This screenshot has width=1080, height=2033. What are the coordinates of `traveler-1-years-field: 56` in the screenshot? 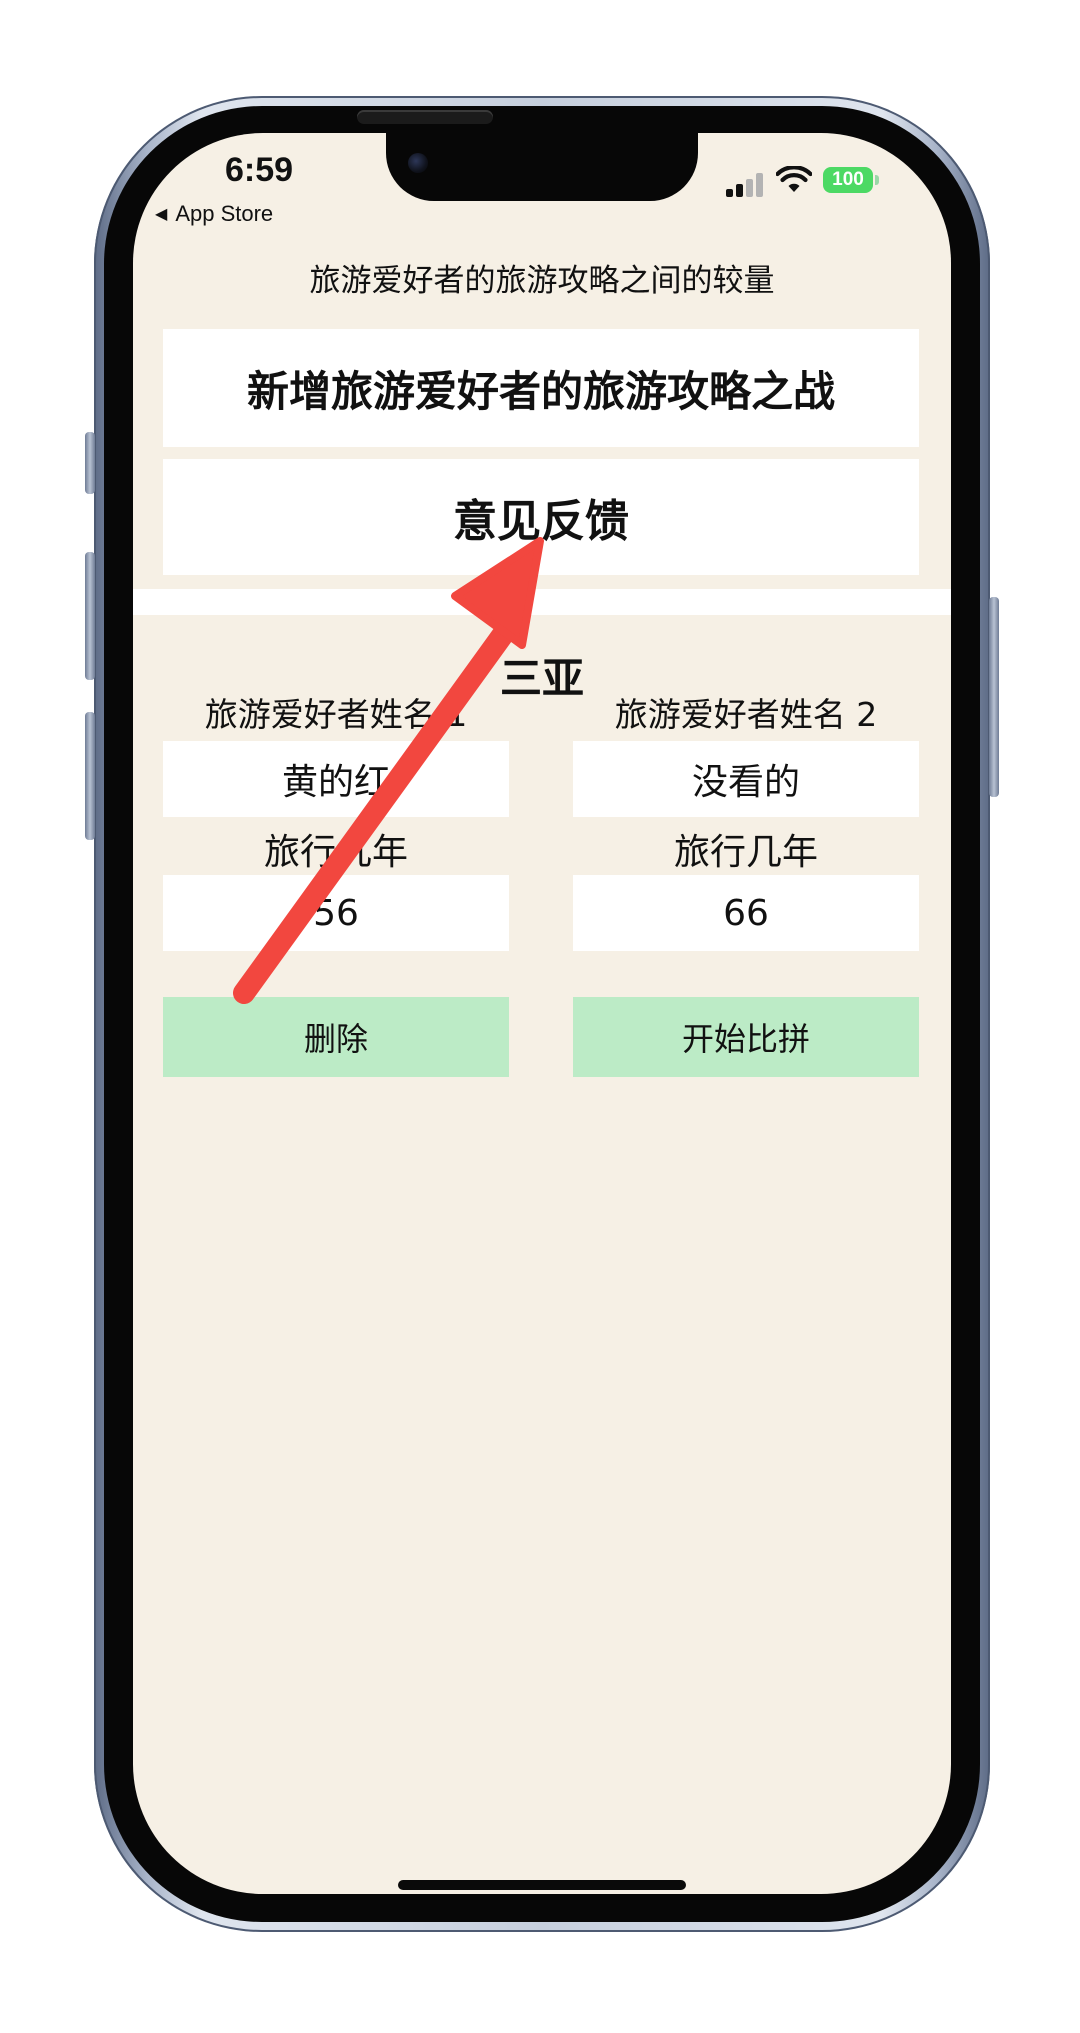 It's located at (336, 913).